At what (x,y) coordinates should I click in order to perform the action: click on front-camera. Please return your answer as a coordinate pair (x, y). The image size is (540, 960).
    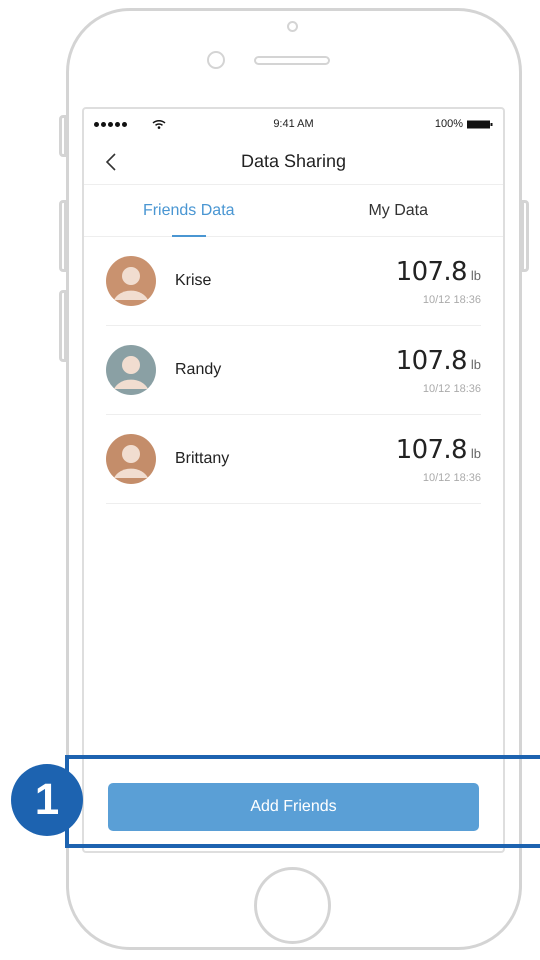
    Looking at the image, I should click on (216, 60).